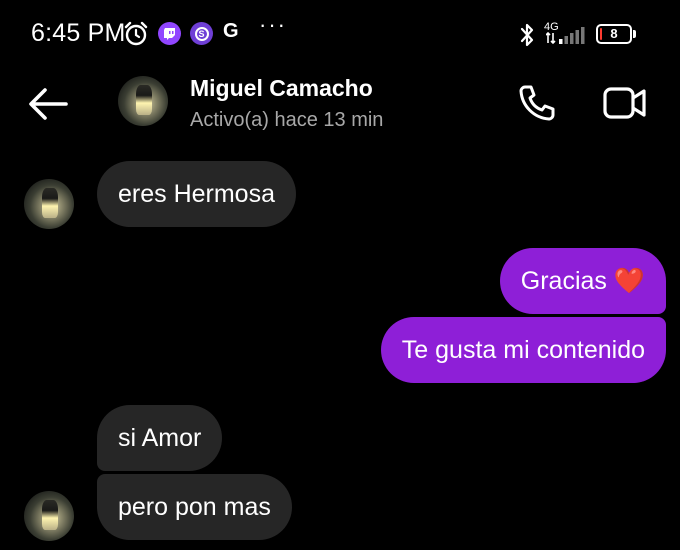 The width and height of the screenshot is (680, 550). Describe the element at coordinates (340, 34) in the screenshot. I see `status-bar: 6:45 PM S G ··· 4G 8` at that location.